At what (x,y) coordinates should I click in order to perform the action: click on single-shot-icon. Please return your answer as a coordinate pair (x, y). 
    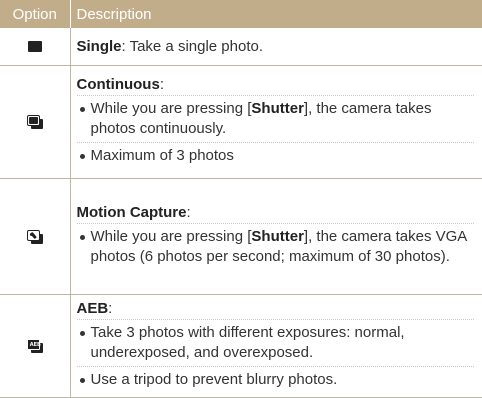
    Looking at the image, I should click on (35, 47).